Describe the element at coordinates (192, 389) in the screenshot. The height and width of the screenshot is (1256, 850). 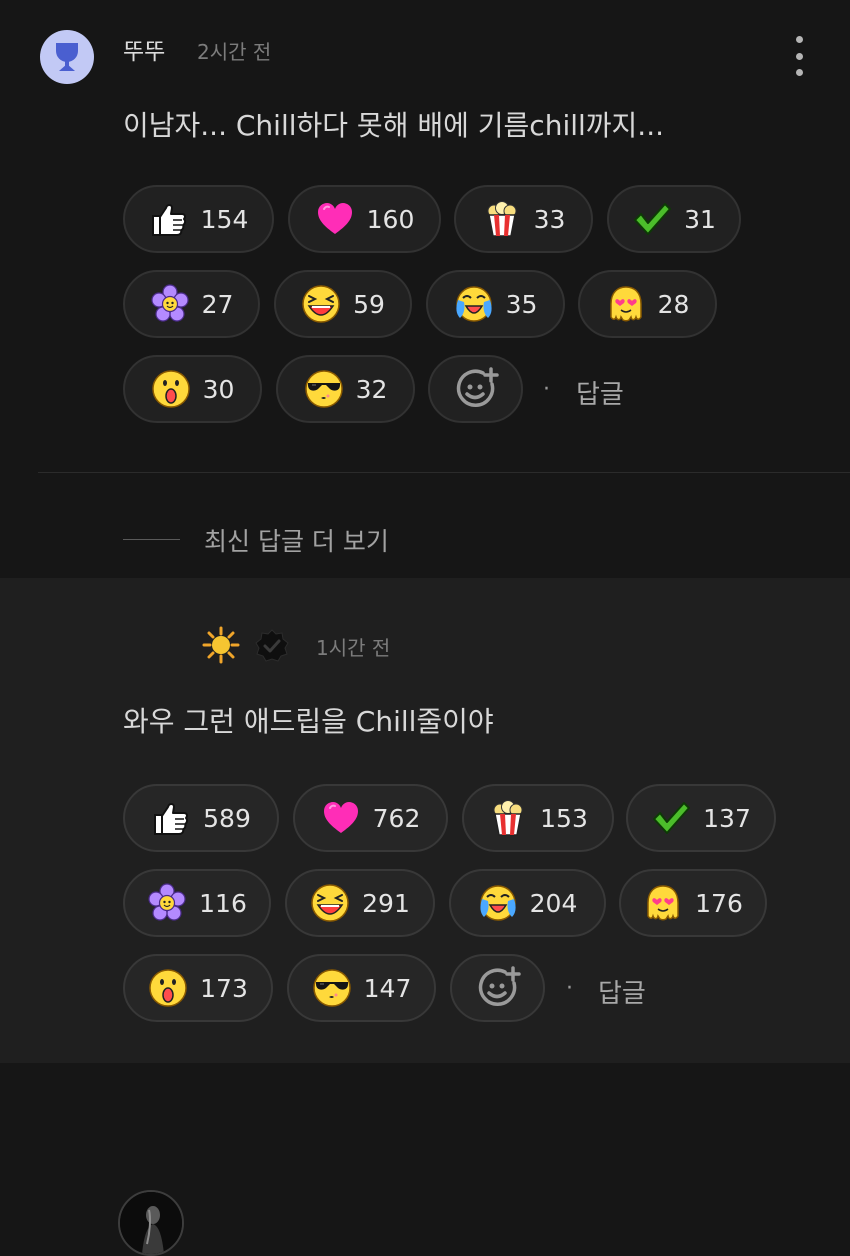
I see `reaction-surprised: 30` at that location.